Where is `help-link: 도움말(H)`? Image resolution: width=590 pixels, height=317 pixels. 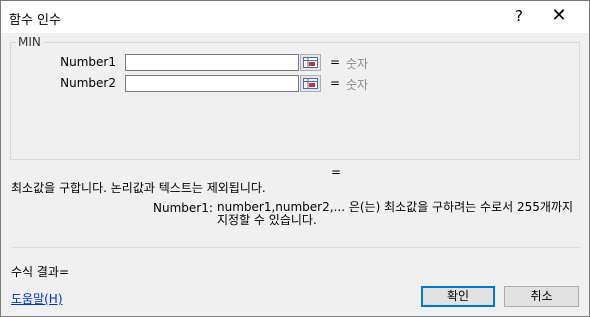 help-link: 도움말(H) is located at coordinates (37, 298).